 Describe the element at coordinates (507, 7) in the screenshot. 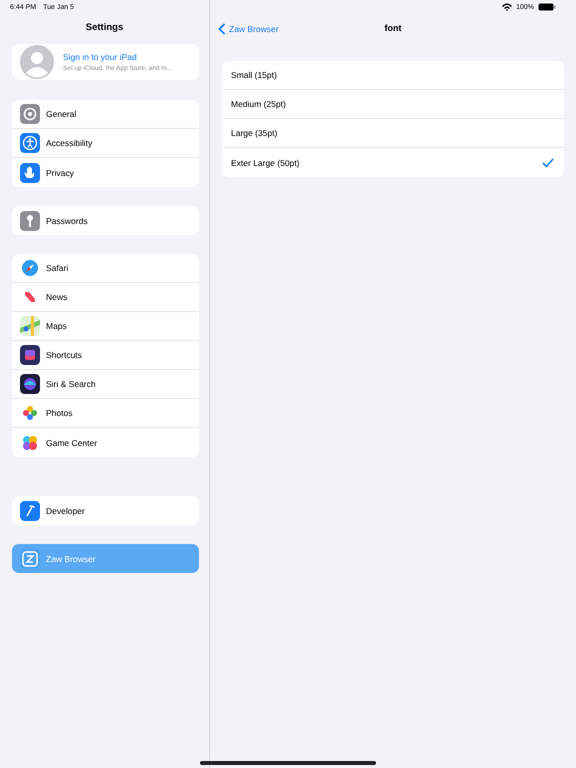

I see `wifi-icon` at that location.